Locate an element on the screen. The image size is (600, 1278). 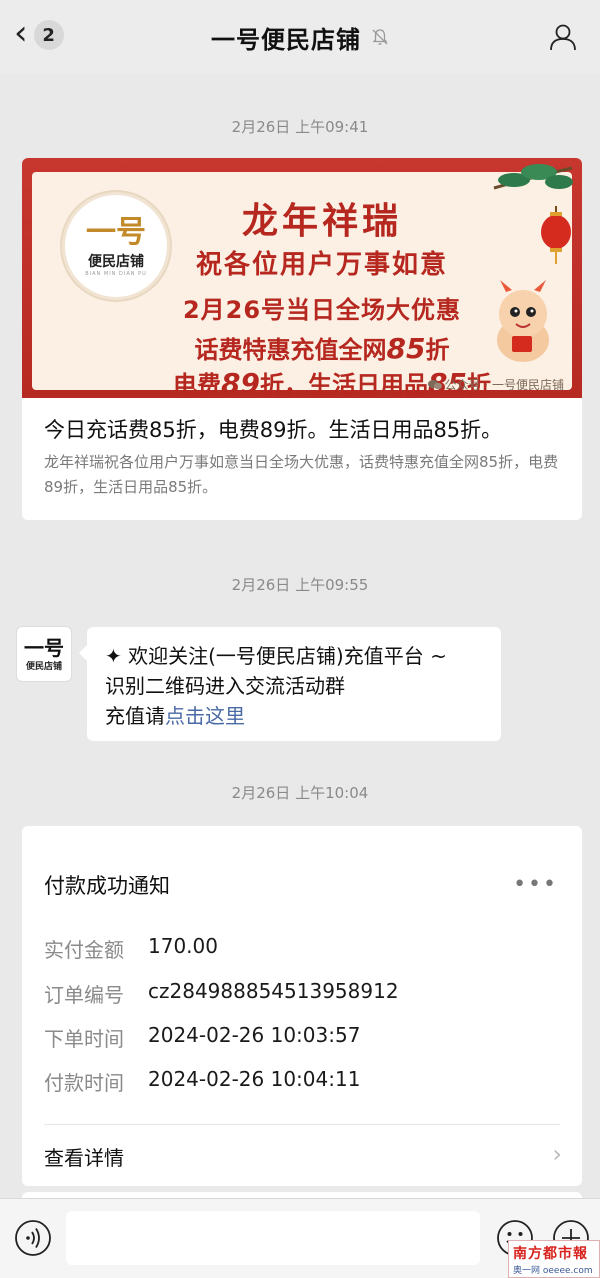
banner-watermark-text: 公众号 · 一号便民店铺 is located at coordinates (504, 385).